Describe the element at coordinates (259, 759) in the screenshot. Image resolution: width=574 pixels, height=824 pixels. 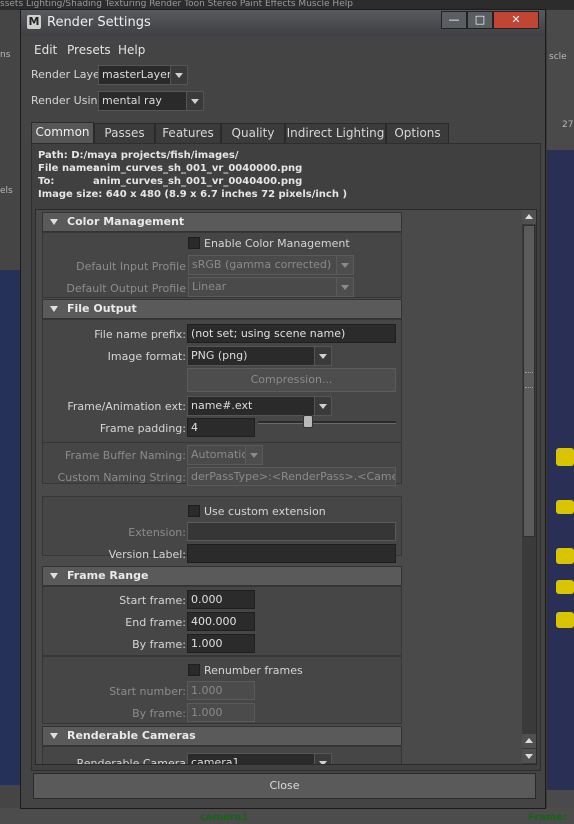
I see `renderable-camera-dropdown: camera1` at that location.